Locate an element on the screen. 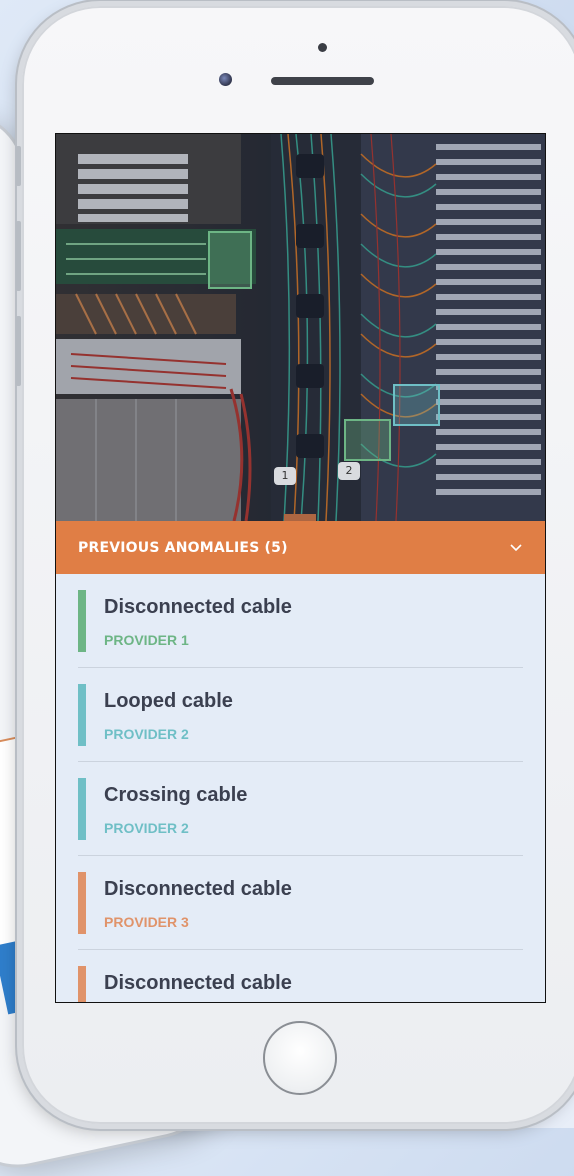  chevron-down-icon is located at coordinates (516, 548).